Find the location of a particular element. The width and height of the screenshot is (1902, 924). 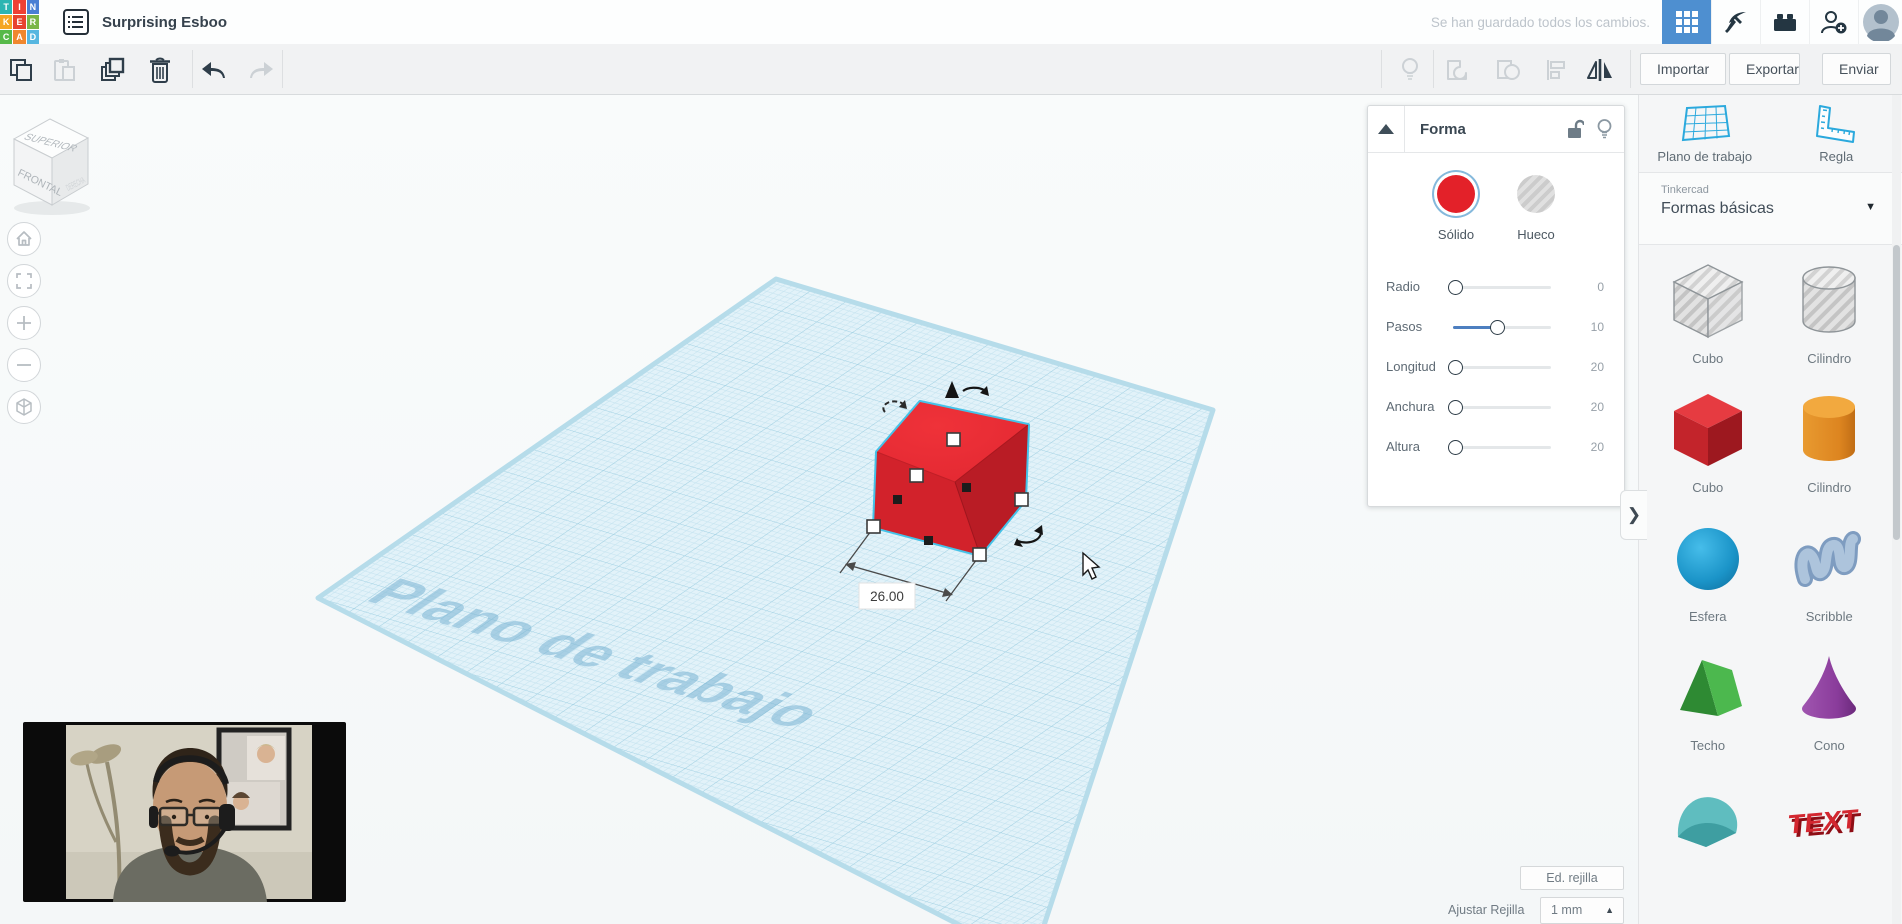

ruler-tool: Regla is located at coordinates (1836, 133).